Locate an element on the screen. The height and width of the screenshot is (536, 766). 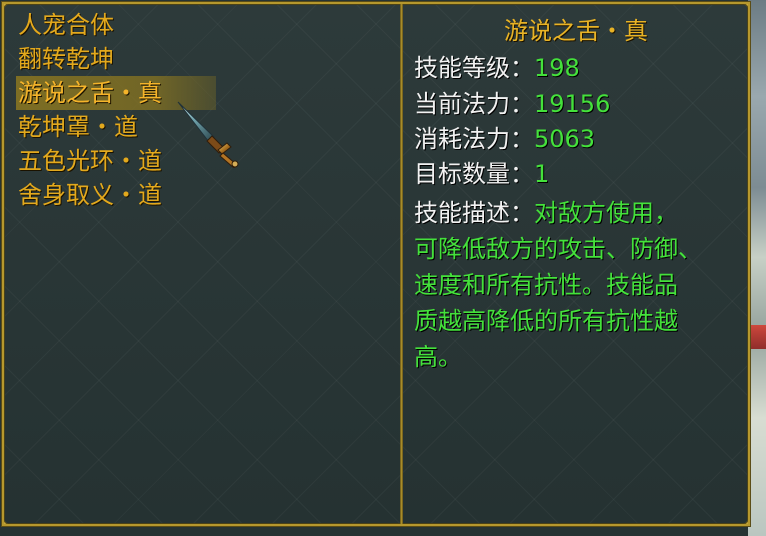
current-mana-row: 当前法力：19156 is located at coordinates (512, 104).